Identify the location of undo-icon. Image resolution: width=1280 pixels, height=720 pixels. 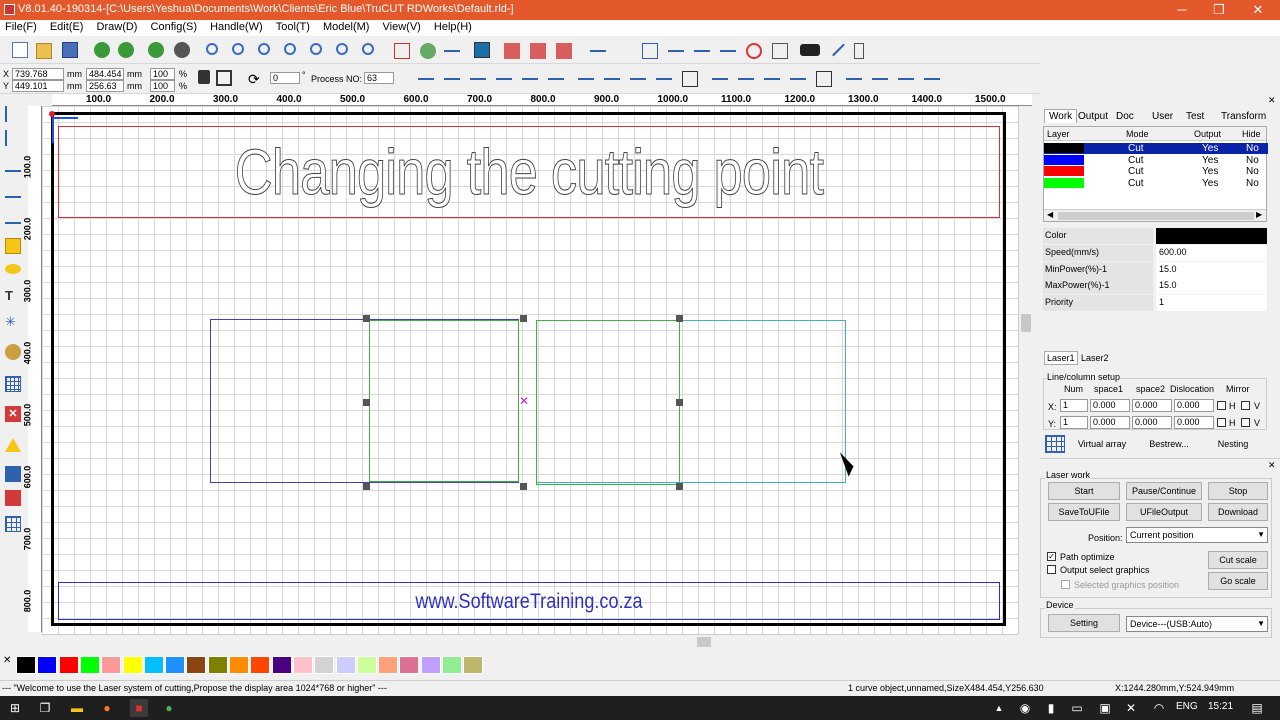
(156, 50).